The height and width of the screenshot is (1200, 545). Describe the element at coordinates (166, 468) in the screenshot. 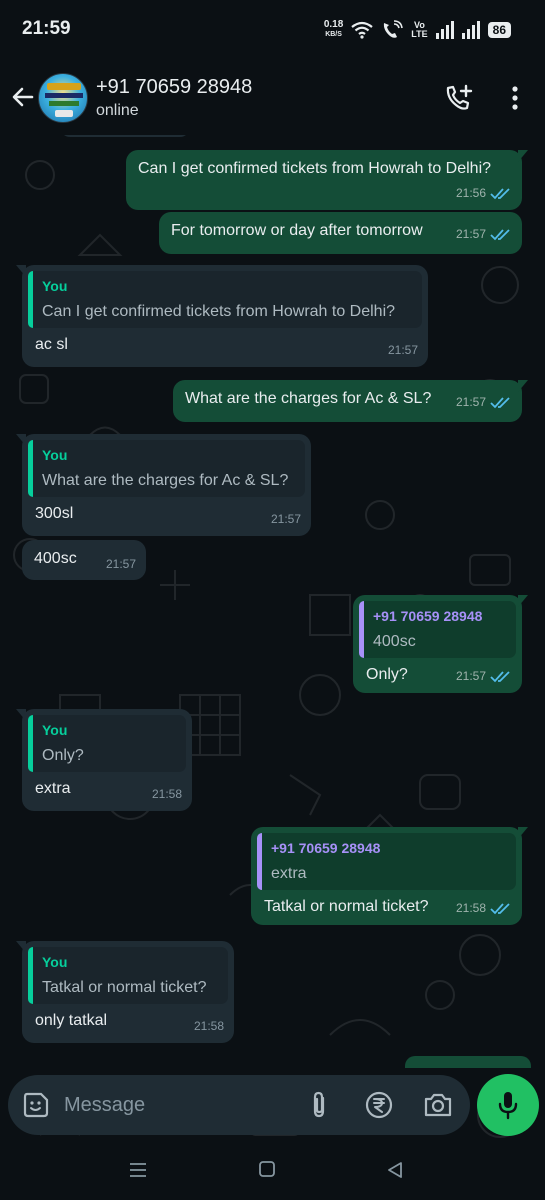

I see `quoted-message: You What are the charges for Ac & SL?` at that location.